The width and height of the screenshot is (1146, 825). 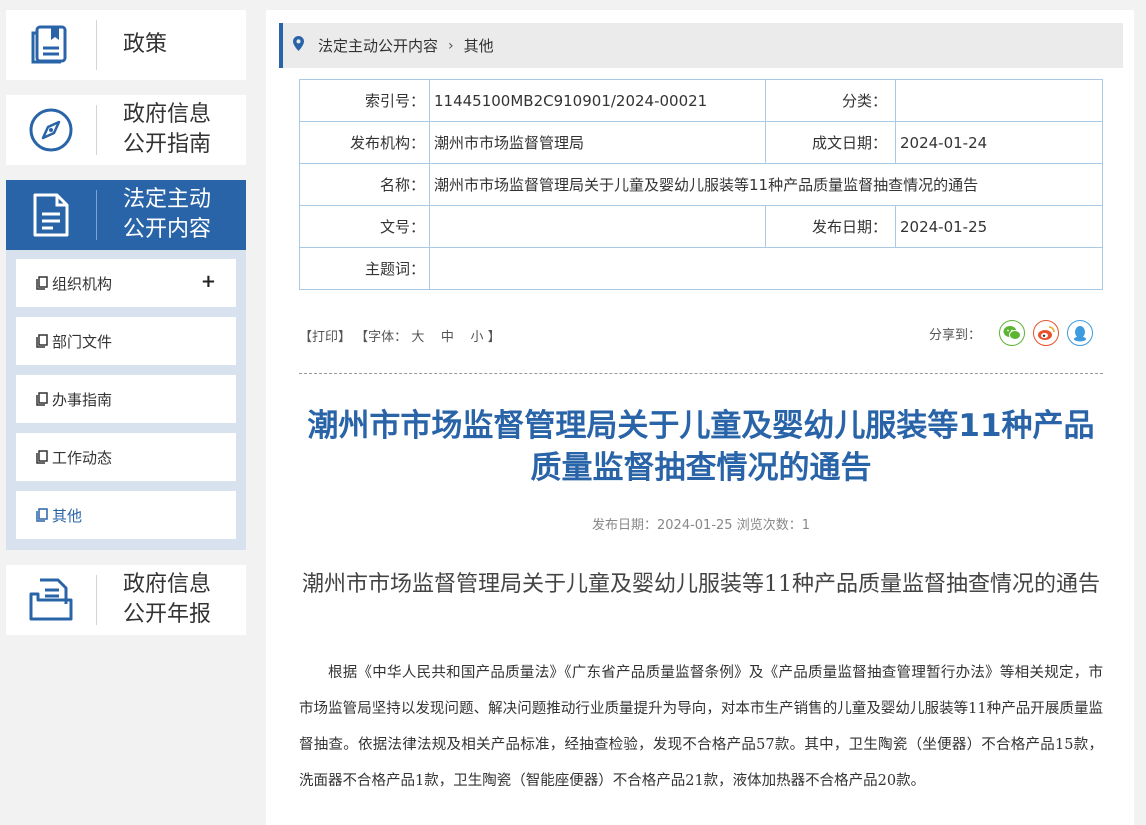 What do you see at coordinates (830, 100) in the screenshot?
I see `category-label: 分类：` at bounding box center [830, 100].